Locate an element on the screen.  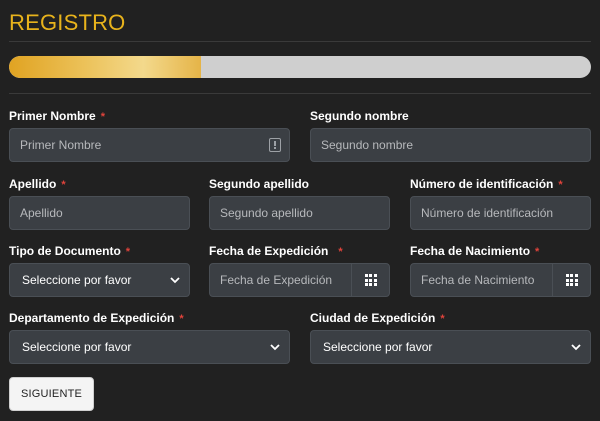
label-ciudad-expedicion: Ciudad de Expedición * is located at coordinates (377, 318).